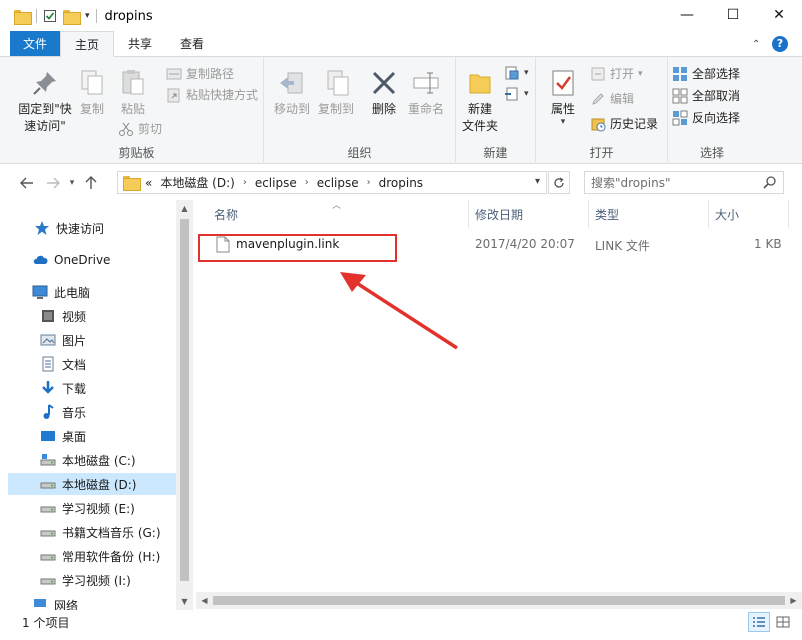 Image resolution: width=802 pixels, height=640 pixels. I want to click on search-icon, so click(770, 182).